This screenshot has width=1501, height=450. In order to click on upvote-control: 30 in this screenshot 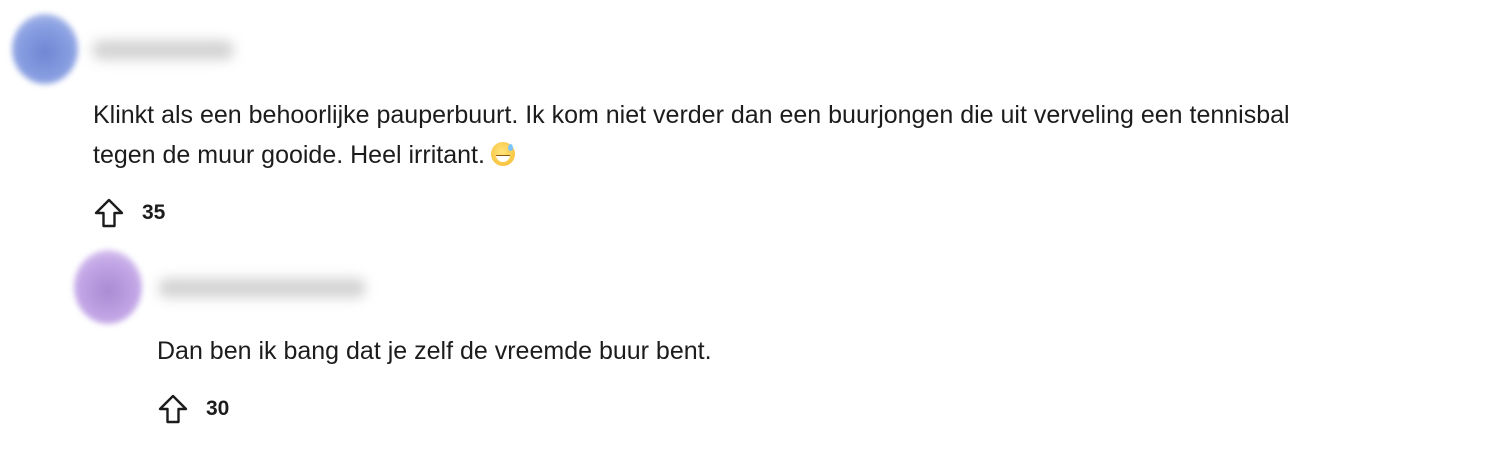, I will do `click(193, 409)`.